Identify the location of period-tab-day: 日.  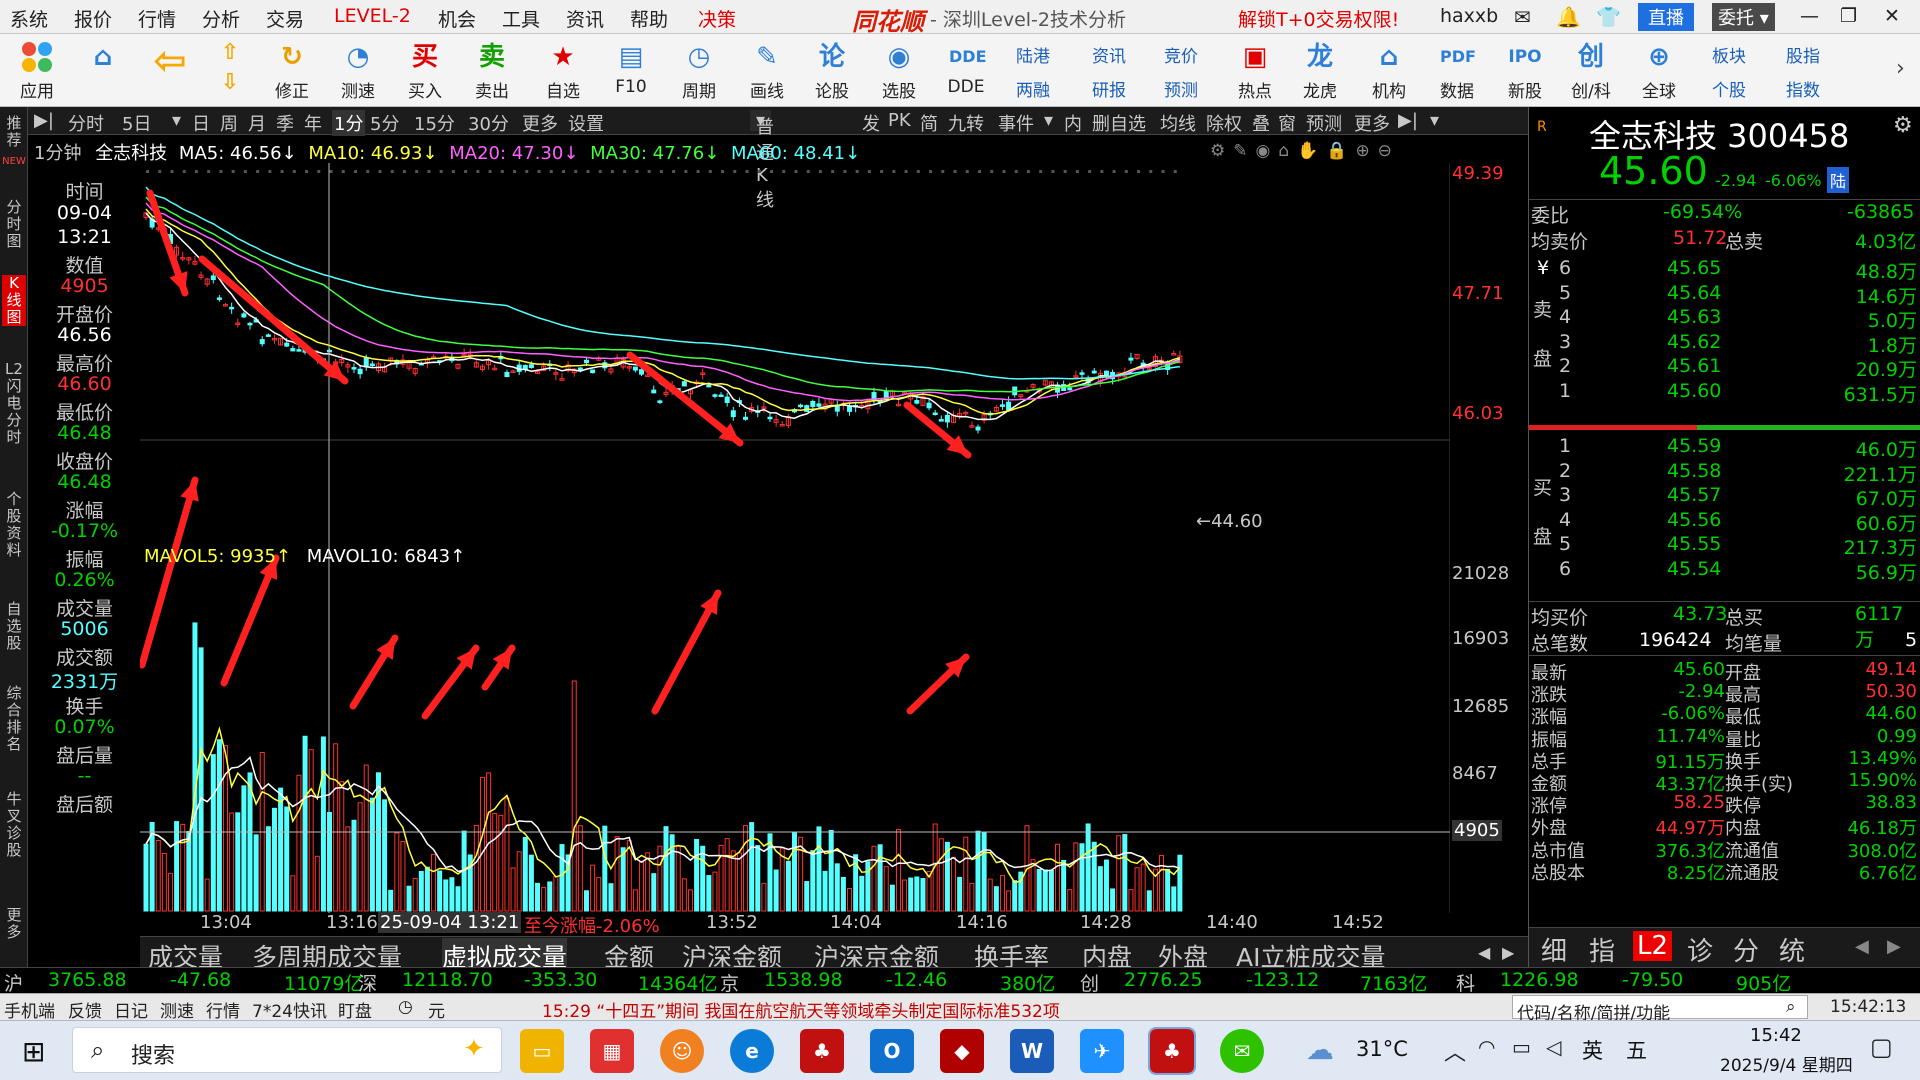
(201, 123).